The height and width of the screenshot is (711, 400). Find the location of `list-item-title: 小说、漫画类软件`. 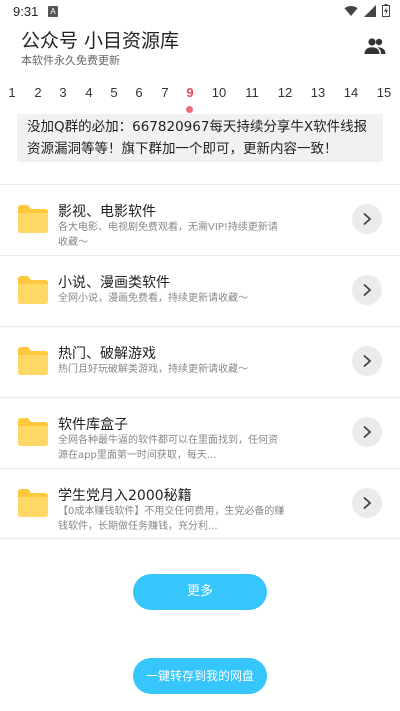

list-item-title: 小说、漫画类软件 is located at coordinates (114, 283).